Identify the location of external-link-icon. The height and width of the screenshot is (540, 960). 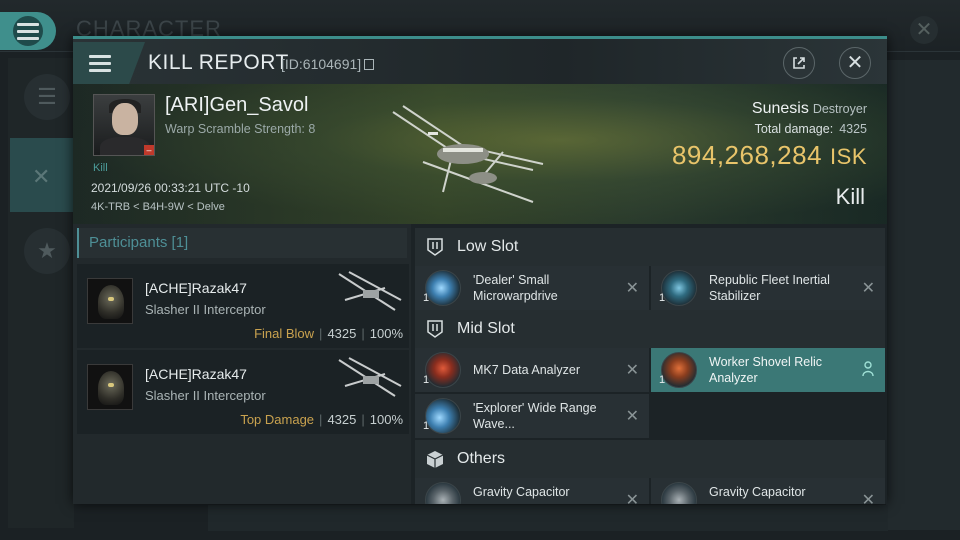
(799, 63).